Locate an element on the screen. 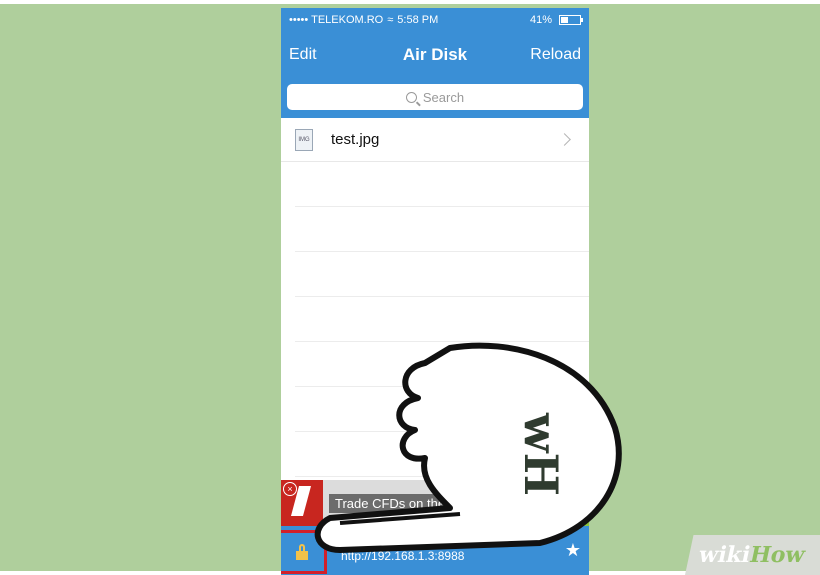 This screenshot has height=575, width=820. file-name: test.jpg is located at coordinates (355, 139).